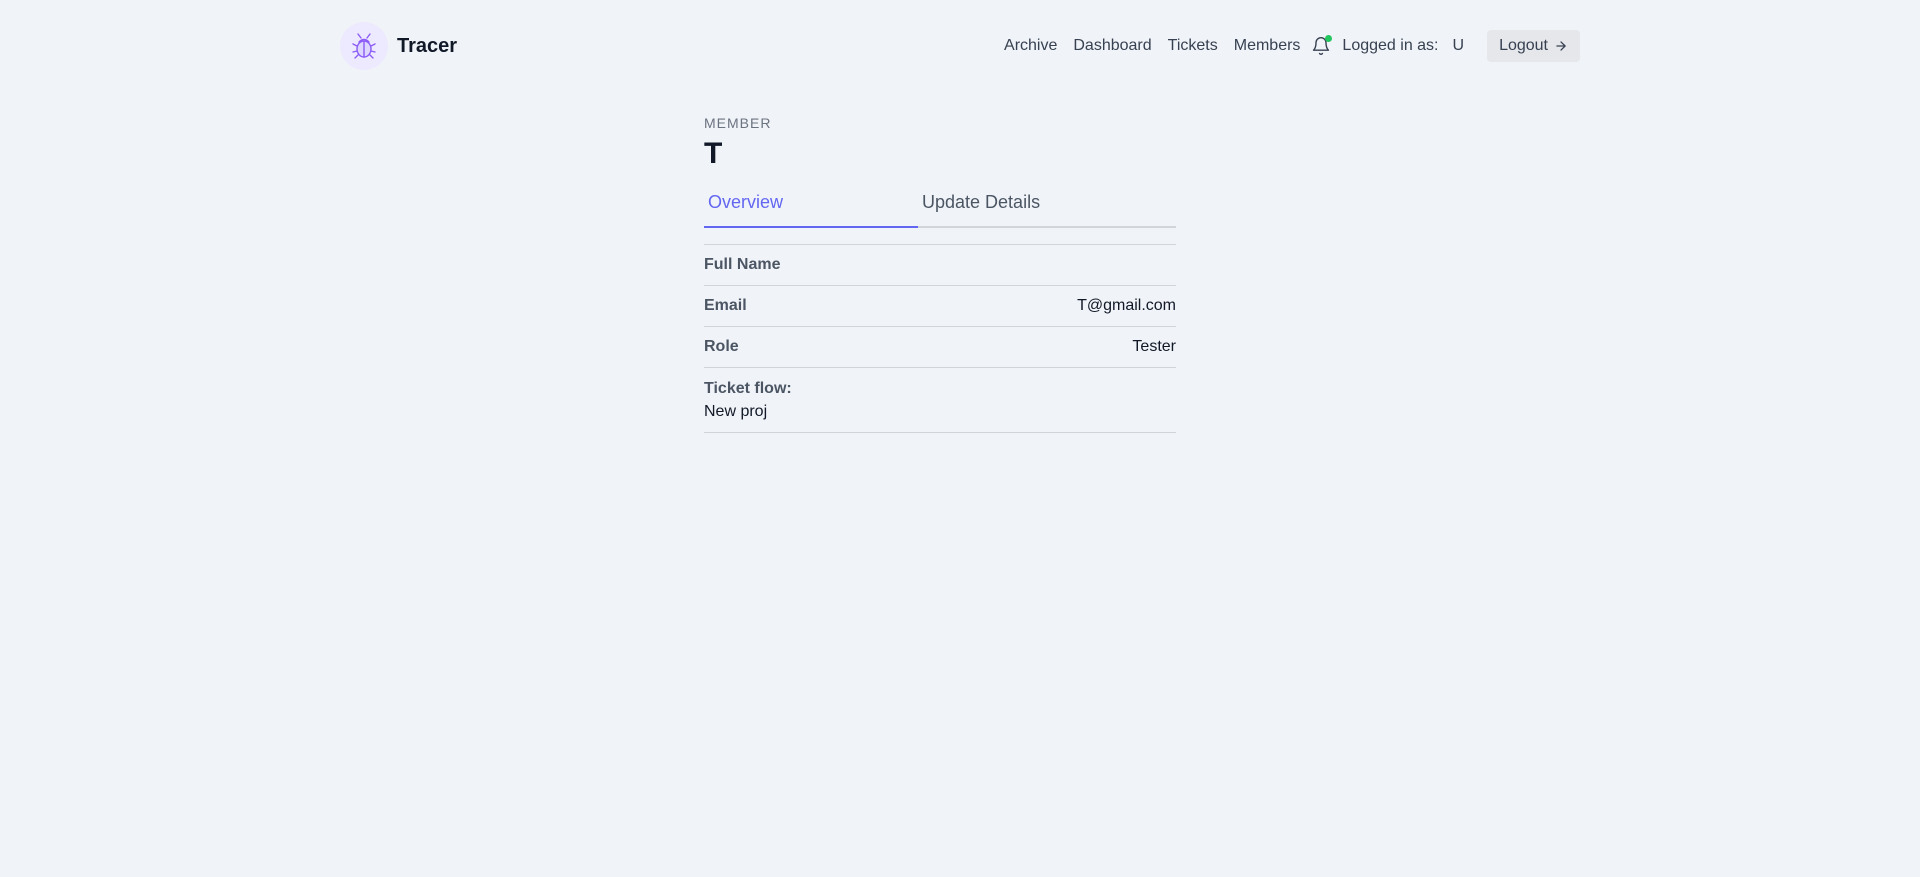 The height and width of the screenshot is (877, 1920). Describe the element at coordinates (1030, 46) in the screenshot. I see `nav-link-archive: Archive` at that location.